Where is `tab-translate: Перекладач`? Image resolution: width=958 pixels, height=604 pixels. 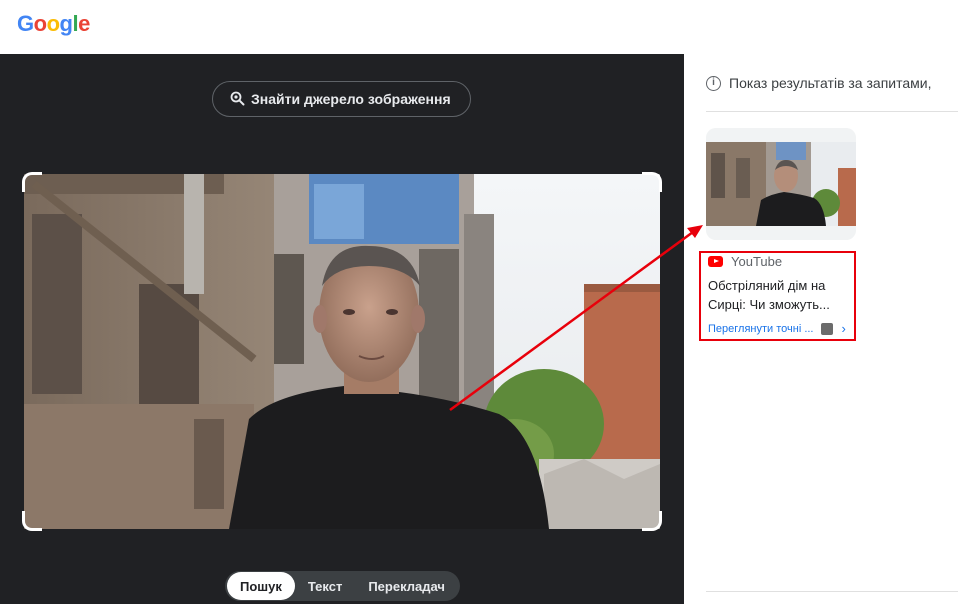 tab-translate: Перекладач is located at coordinates (406, 586).